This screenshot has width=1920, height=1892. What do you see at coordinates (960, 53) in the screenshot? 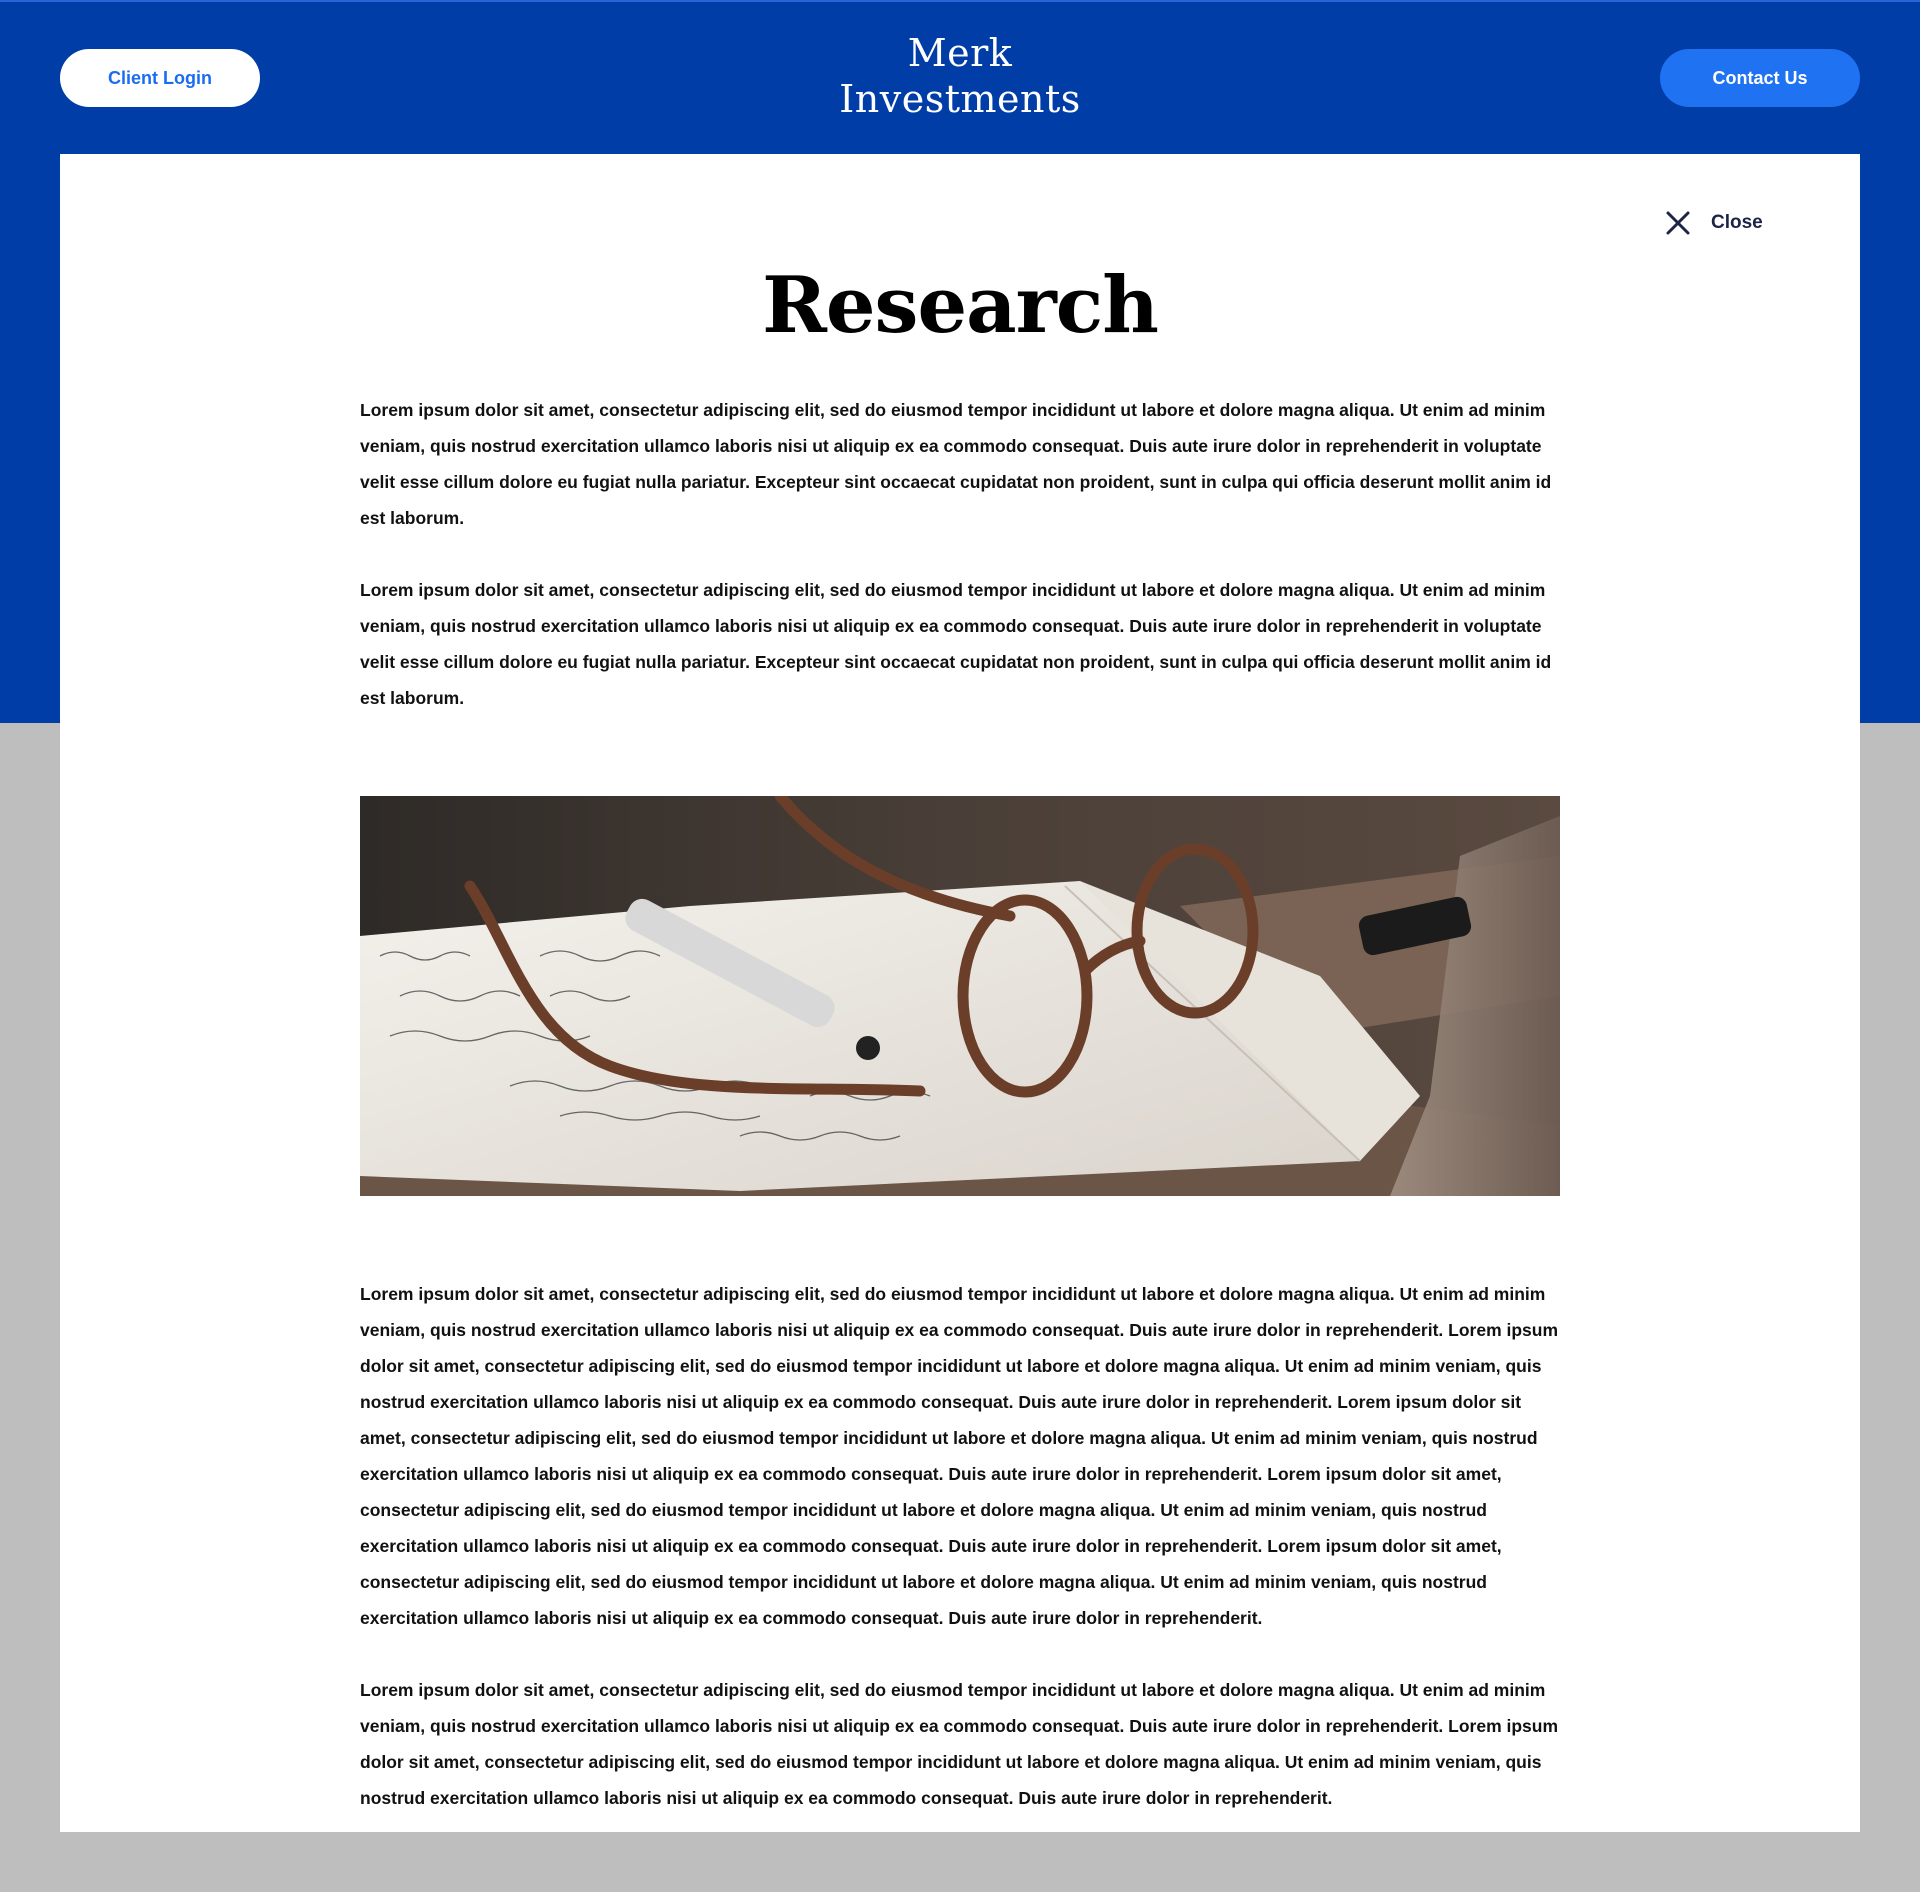
I see `logo-line-1: Merk` at bounding box center [960, 53].